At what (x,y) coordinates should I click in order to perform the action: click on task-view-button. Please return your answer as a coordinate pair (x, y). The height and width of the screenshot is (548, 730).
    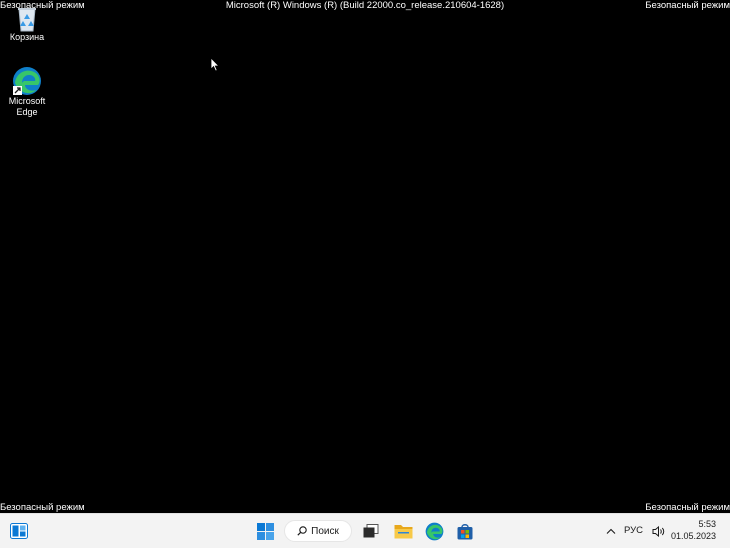
    Looking at the image, I should click on (371, 531).